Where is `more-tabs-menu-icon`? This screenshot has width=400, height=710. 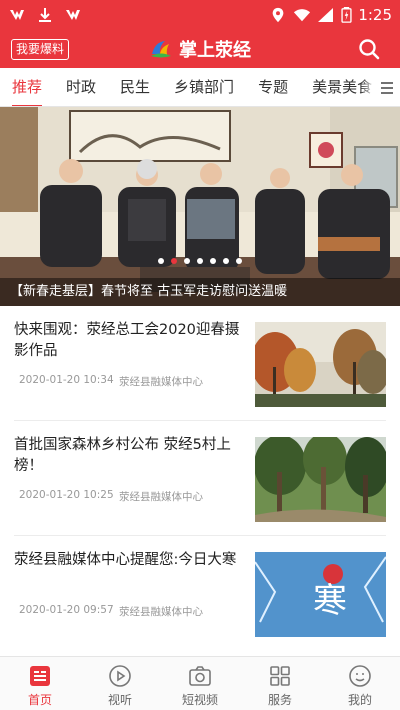
more-tabs-menu-icon is located at coordinates (387, 87).